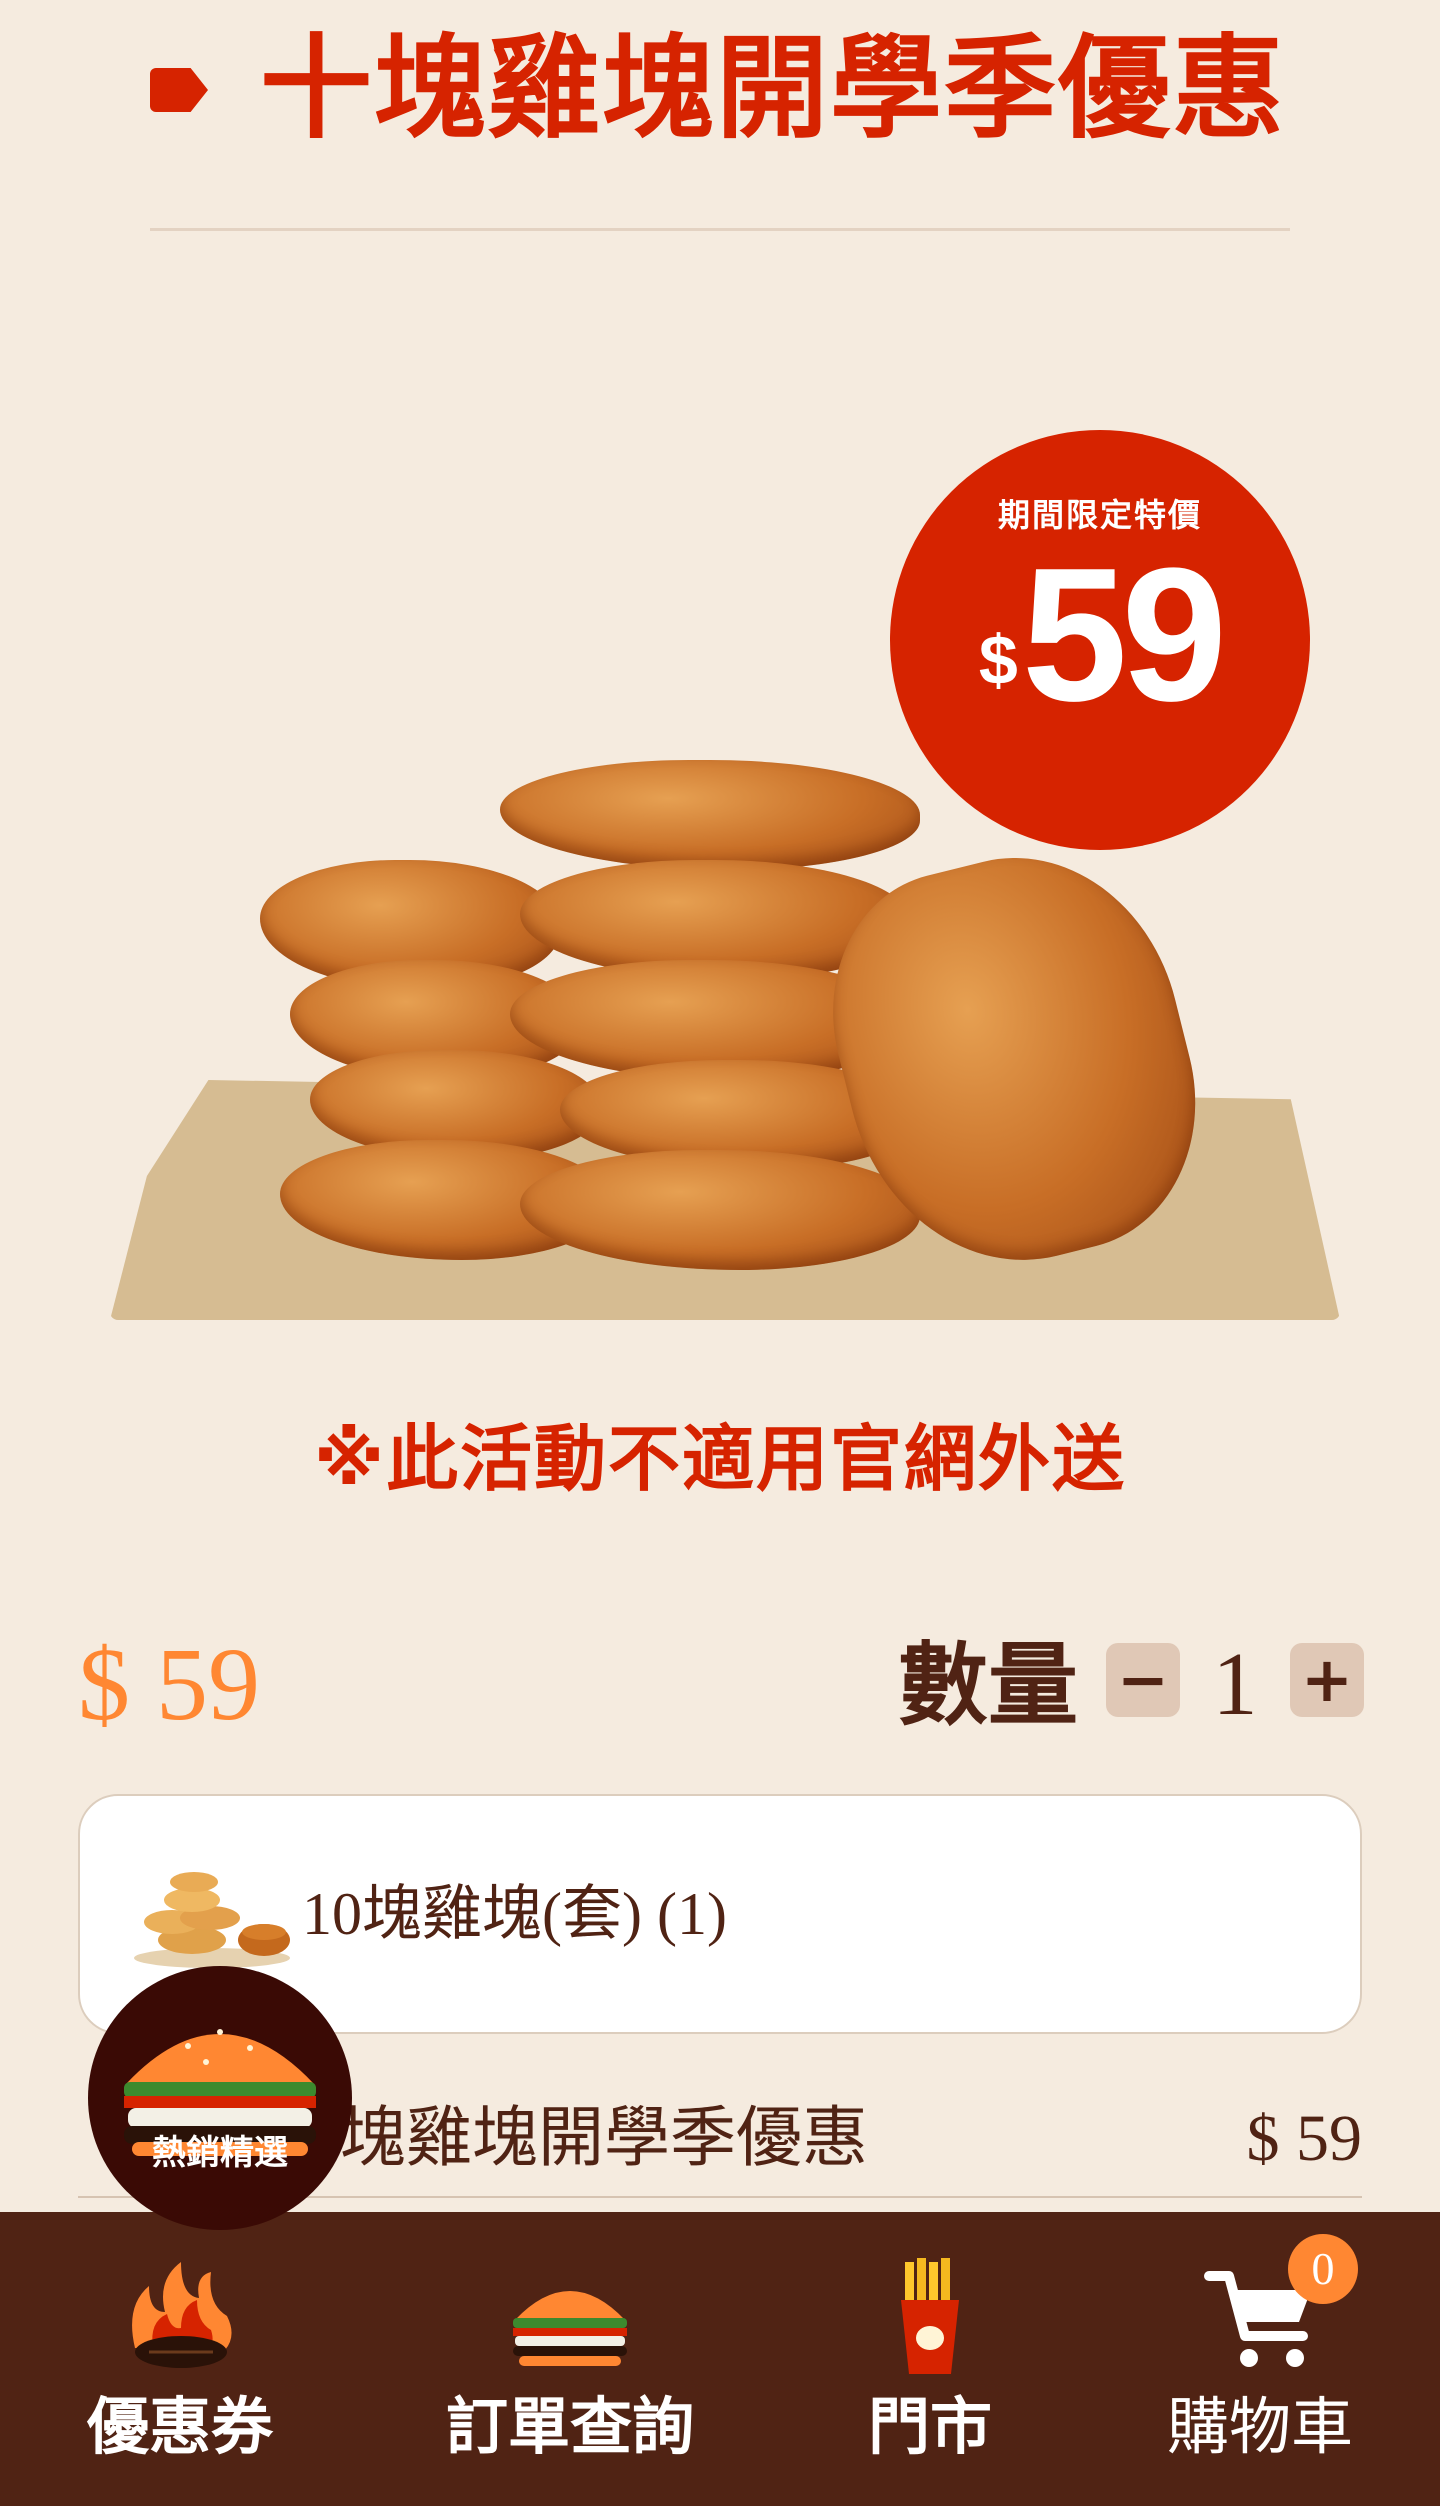 The width and height of the screenshot is (1440, 2506). What do you see at coordinates (710, 815) in the screenshot?
I see `nugget-image` at bounding box center [710, 815].